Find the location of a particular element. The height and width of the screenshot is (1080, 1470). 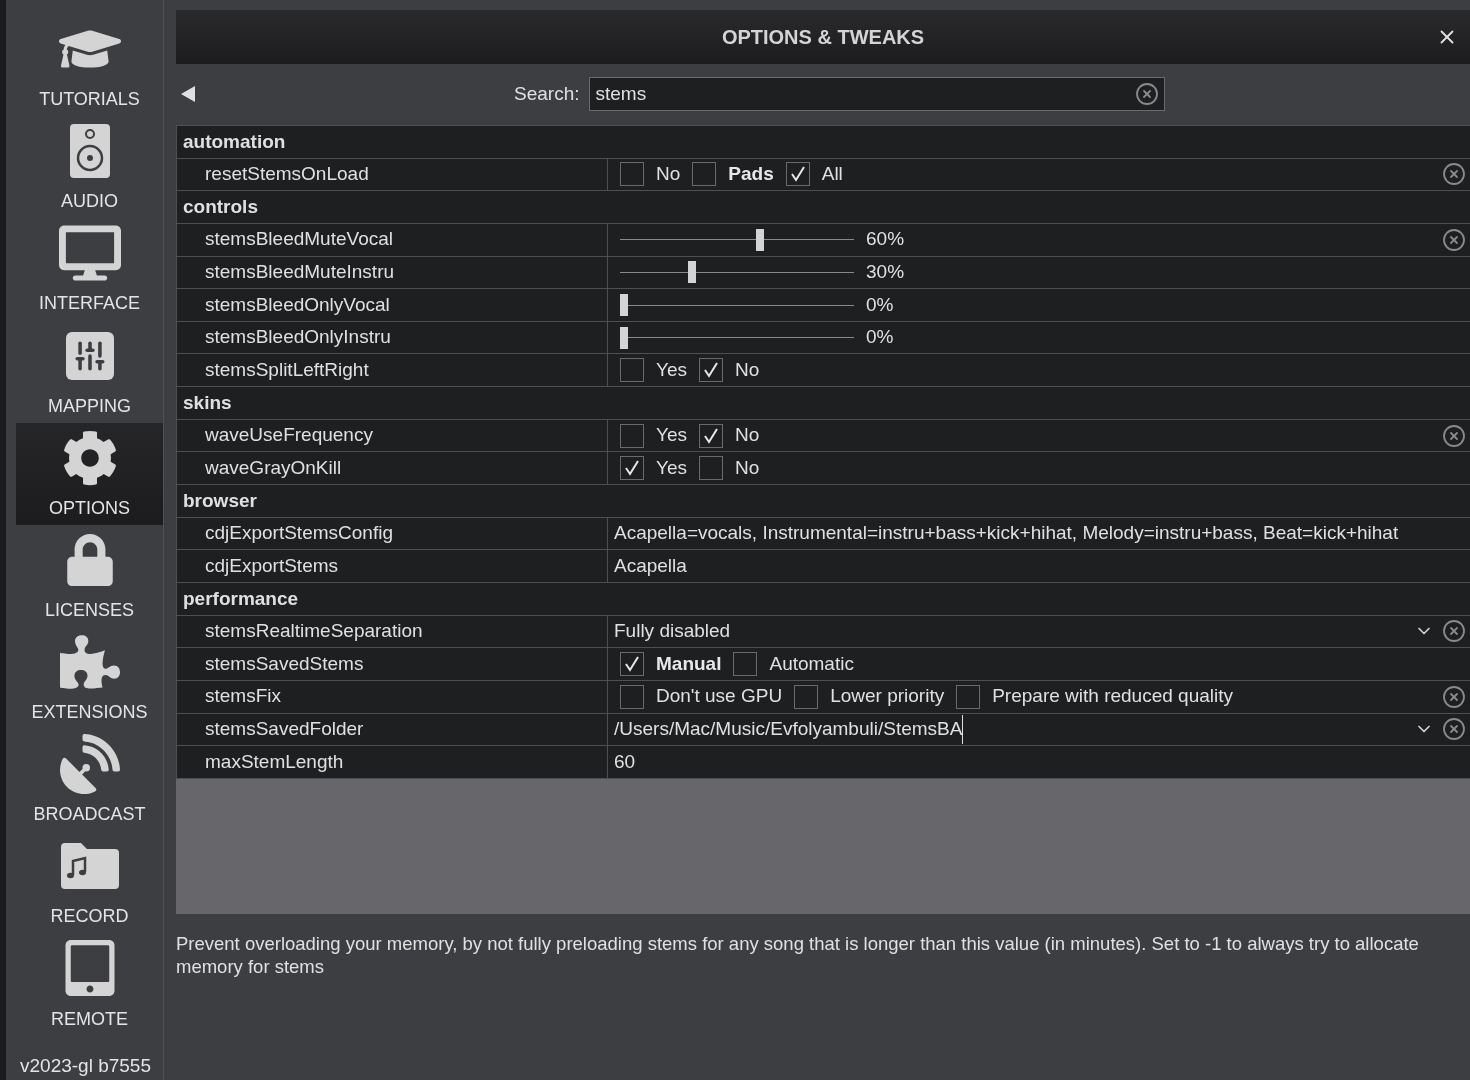

option-name: cdjExportStems is located at coordinates (272, 565).